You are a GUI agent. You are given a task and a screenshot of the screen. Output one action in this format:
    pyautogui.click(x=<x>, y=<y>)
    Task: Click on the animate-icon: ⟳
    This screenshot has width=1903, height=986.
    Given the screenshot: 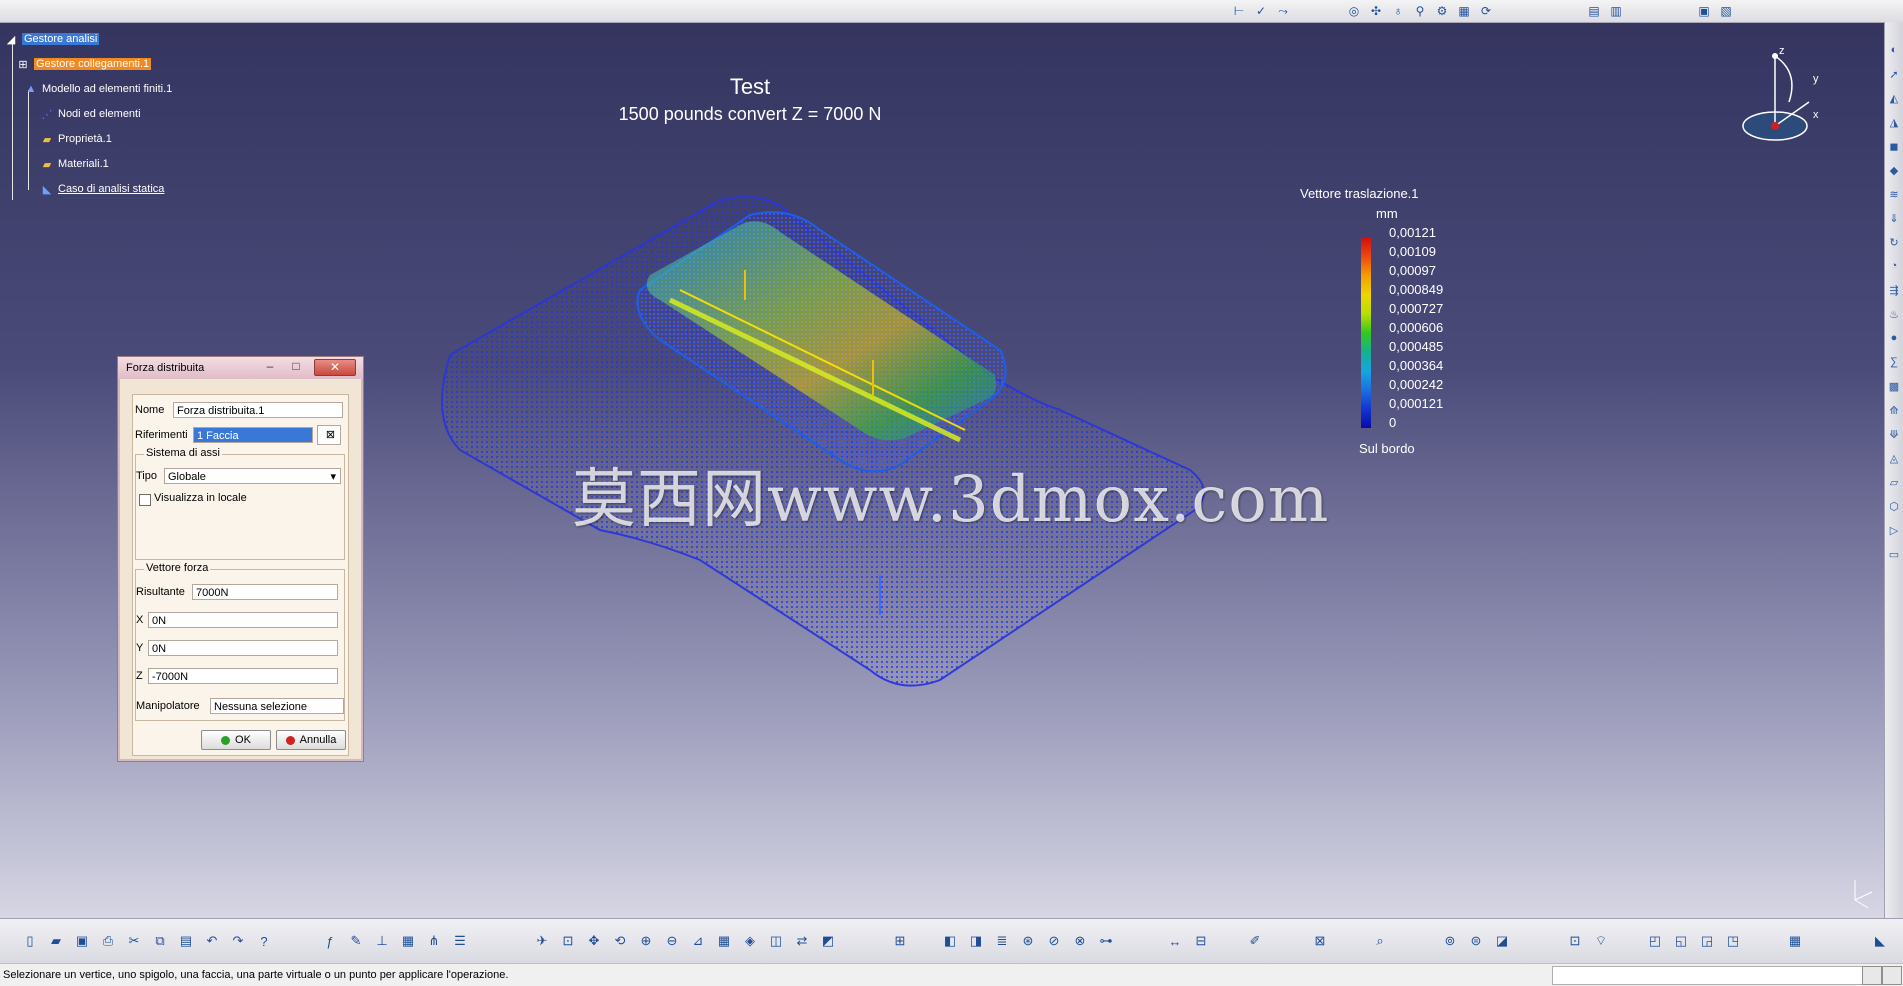 What is the action you would take?
    pyautogui.click(x=1486, y=11)
    